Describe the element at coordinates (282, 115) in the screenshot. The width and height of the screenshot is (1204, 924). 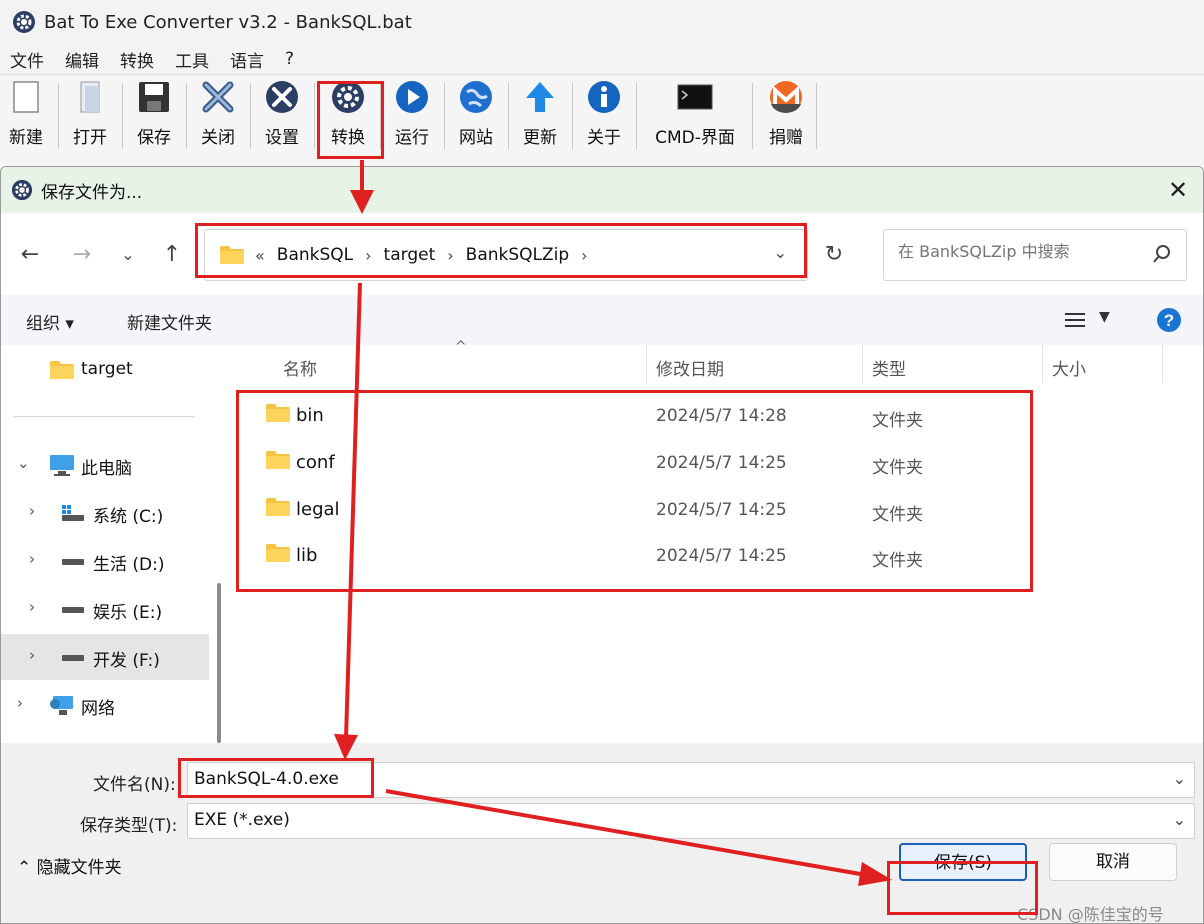
I see `toolbar-settings-button: 设置` at that location.